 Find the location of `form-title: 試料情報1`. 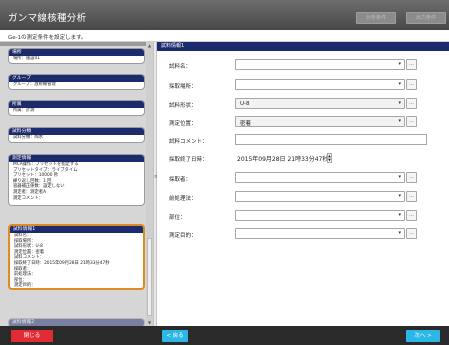

form-title: 試料情報1 is located at coordinates (303, 46).